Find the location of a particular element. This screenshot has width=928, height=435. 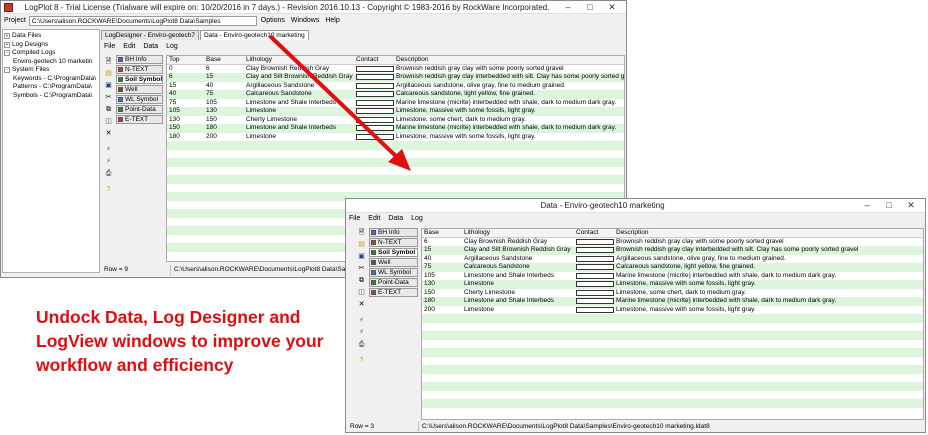

lith-cell: Limestone and Shale Interbeds is located at coordinates (518, 276).